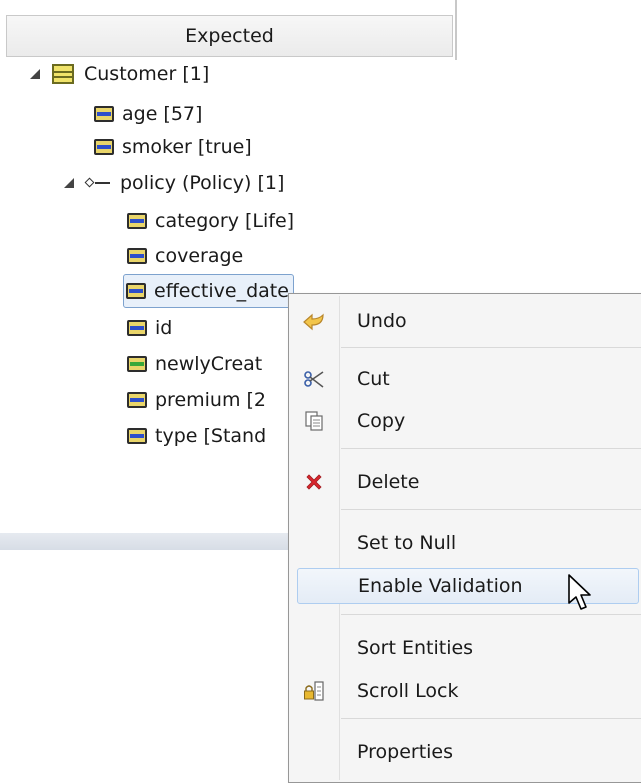 The width and height of the screenshot is (641, 783). Describe the element at coordinates (408, 691) in the screenshot. I see `menu-item-label: Scroll Lock` at that location.